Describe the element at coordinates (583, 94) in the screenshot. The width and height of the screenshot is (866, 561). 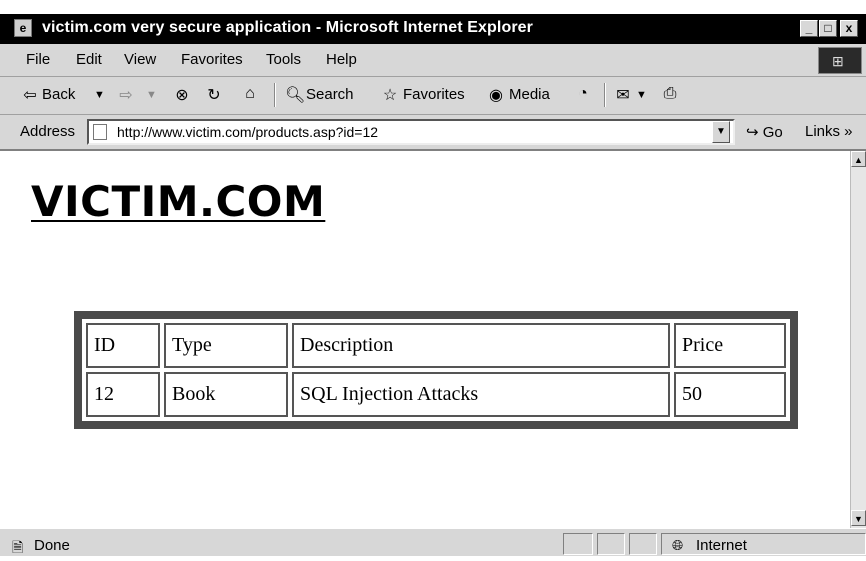
I see `history-icon: ◔` at that location.